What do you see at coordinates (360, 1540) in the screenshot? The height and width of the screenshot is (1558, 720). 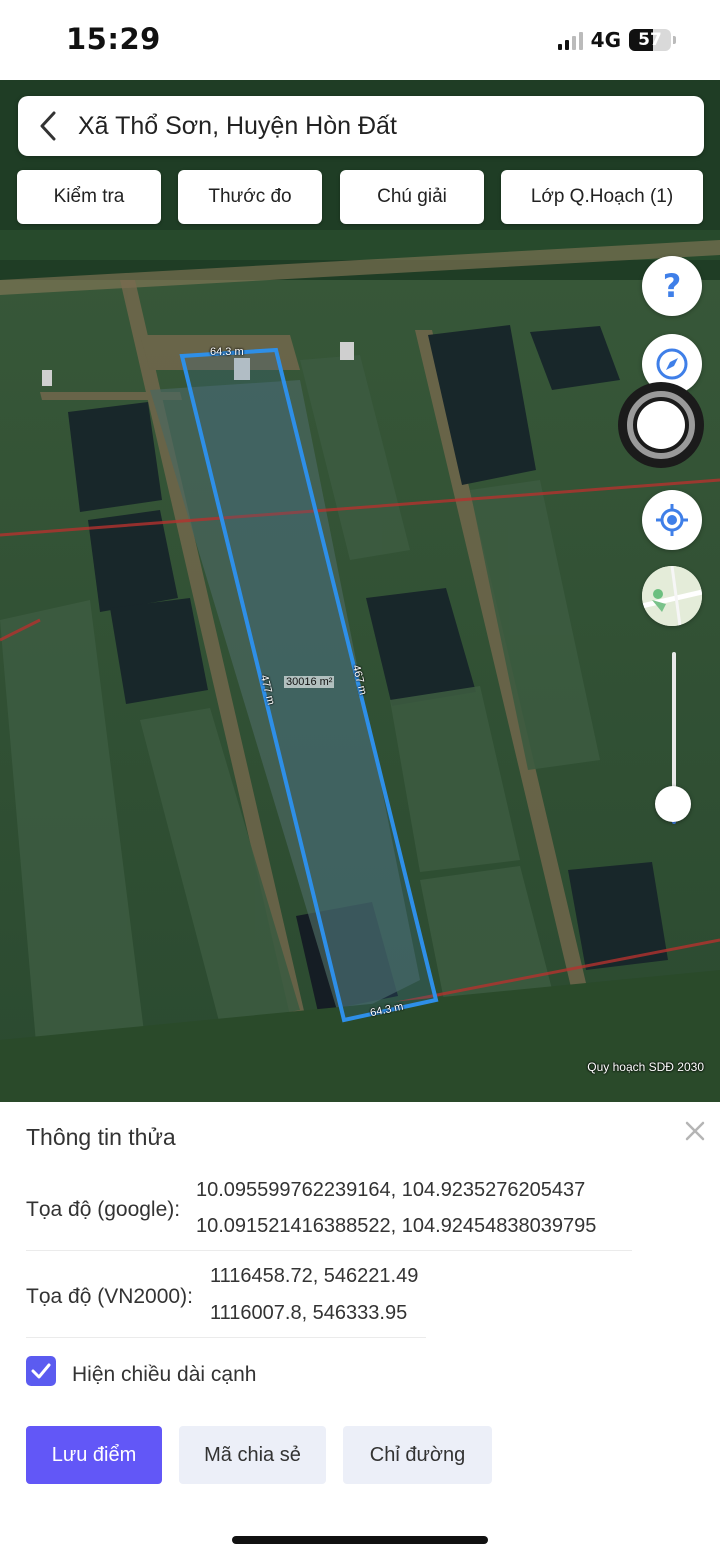 I see `home-indicator` at bounding box center [360, 1540].